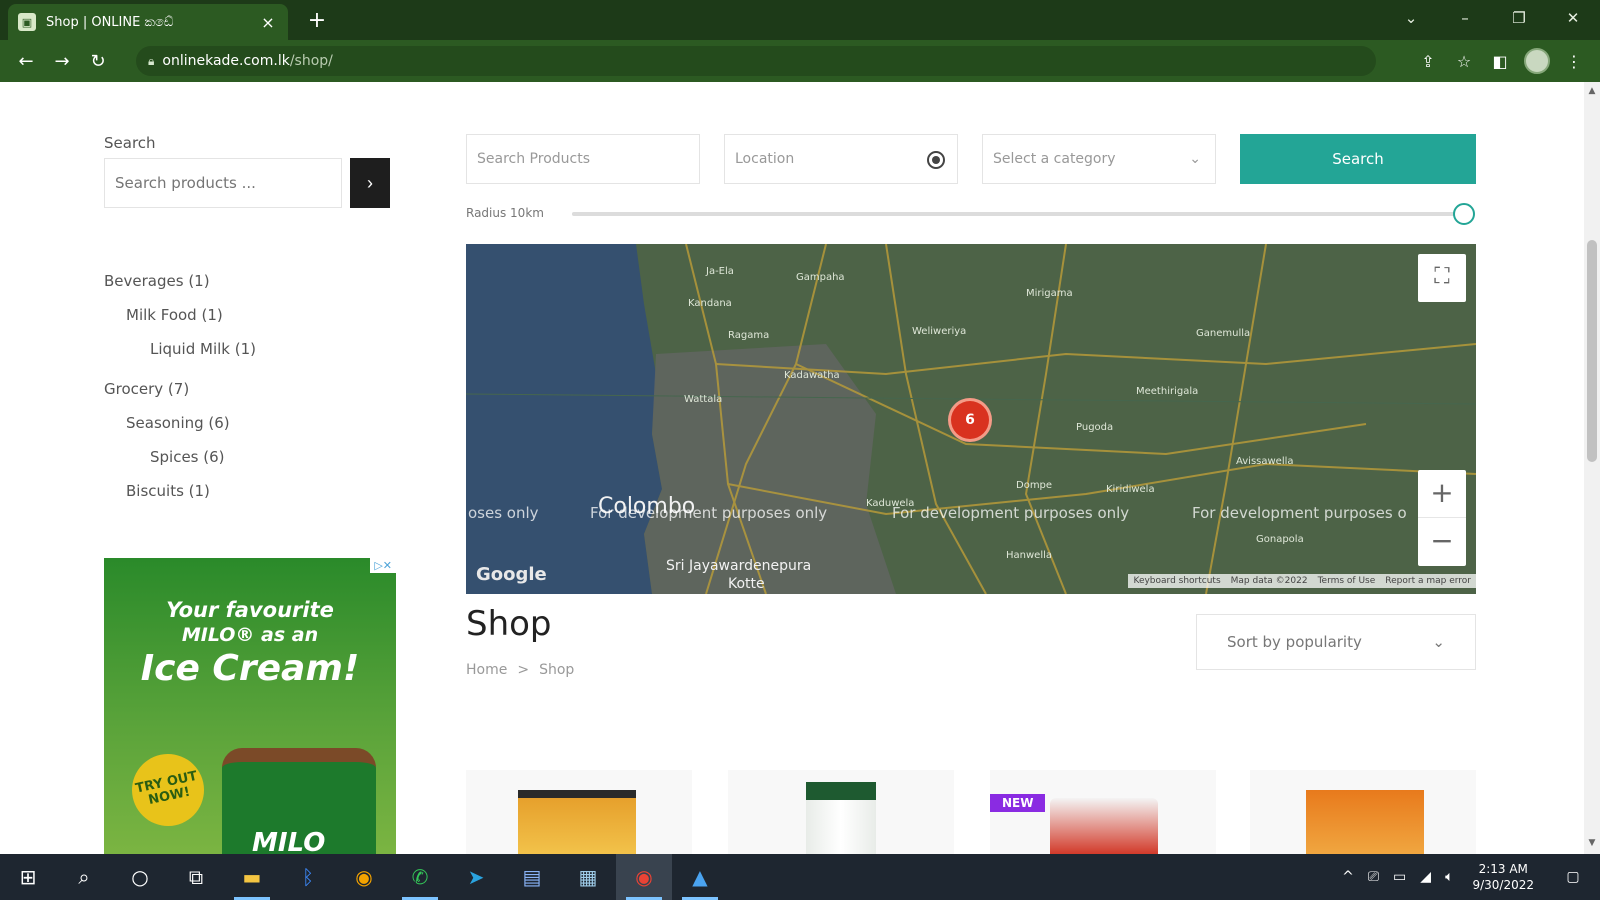 The image size is (1600, 900). Describe the element at coordinates (583, 159) in the screenshot. I see `product-search-input: Search Products` at that location.